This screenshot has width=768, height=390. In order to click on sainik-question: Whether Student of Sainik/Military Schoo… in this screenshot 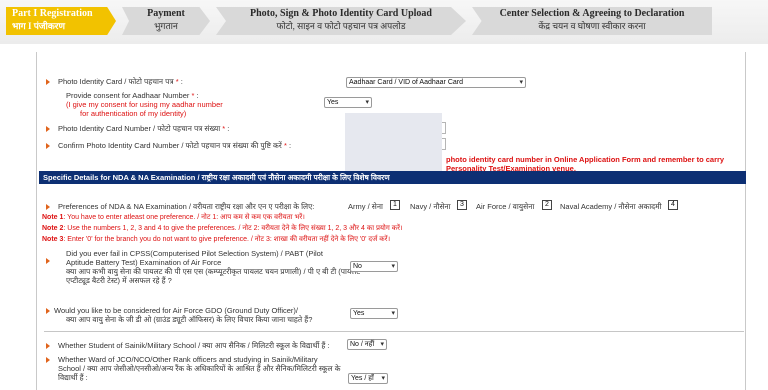, I will do `click(194, 345)`.